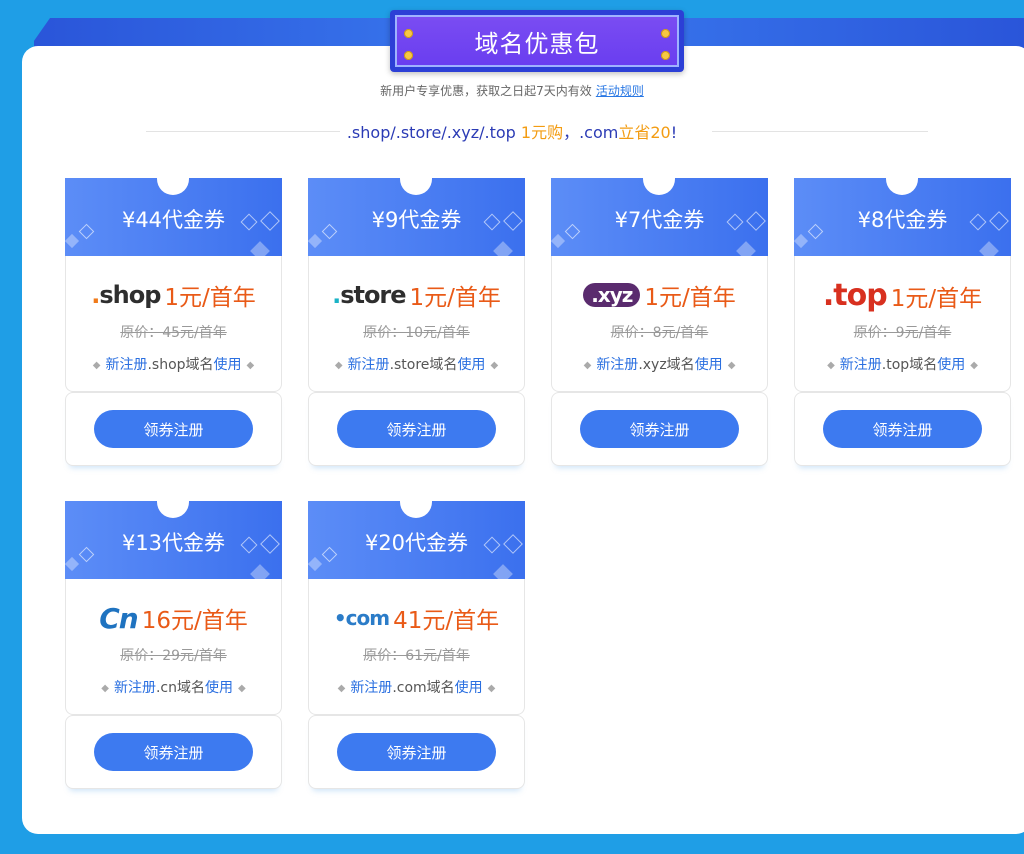 The height and width of the screenshot is (854, 1024). I want to click on coupon-header: ¥20代金券, so click(416, 540).